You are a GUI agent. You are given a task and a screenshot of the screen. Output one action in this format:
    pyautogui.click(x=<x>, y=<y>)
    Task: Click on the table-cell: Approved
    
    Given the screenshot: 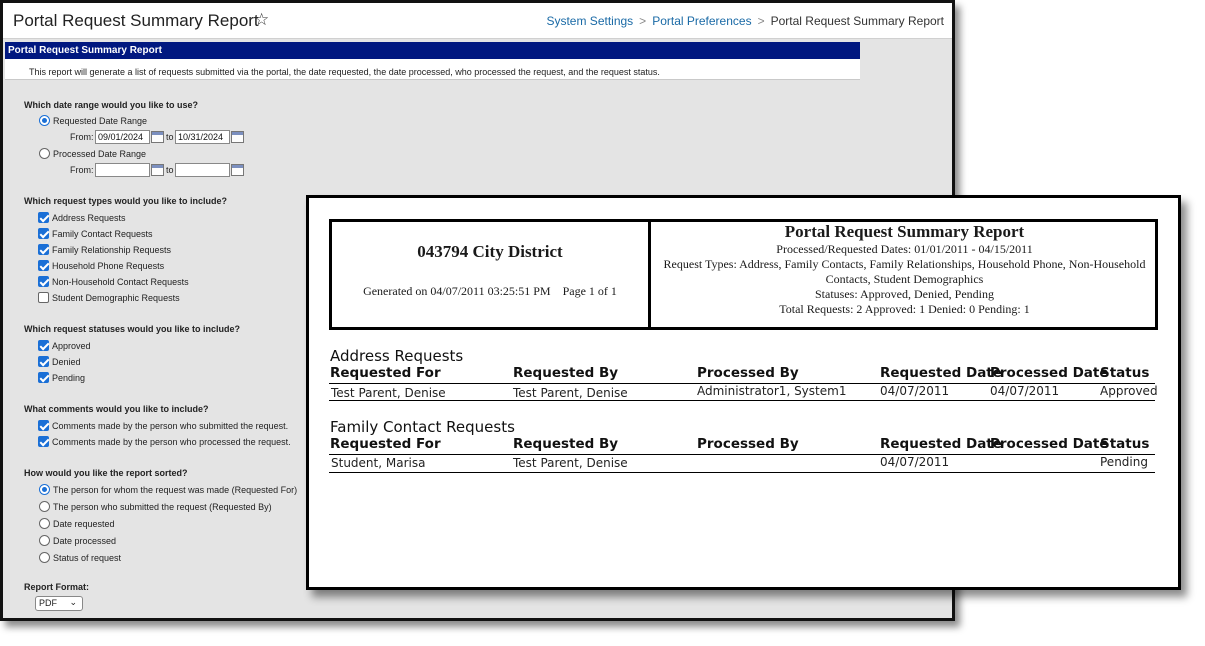 What is the action you would take?
    pyautogui.click(x=1129, y=391)
    